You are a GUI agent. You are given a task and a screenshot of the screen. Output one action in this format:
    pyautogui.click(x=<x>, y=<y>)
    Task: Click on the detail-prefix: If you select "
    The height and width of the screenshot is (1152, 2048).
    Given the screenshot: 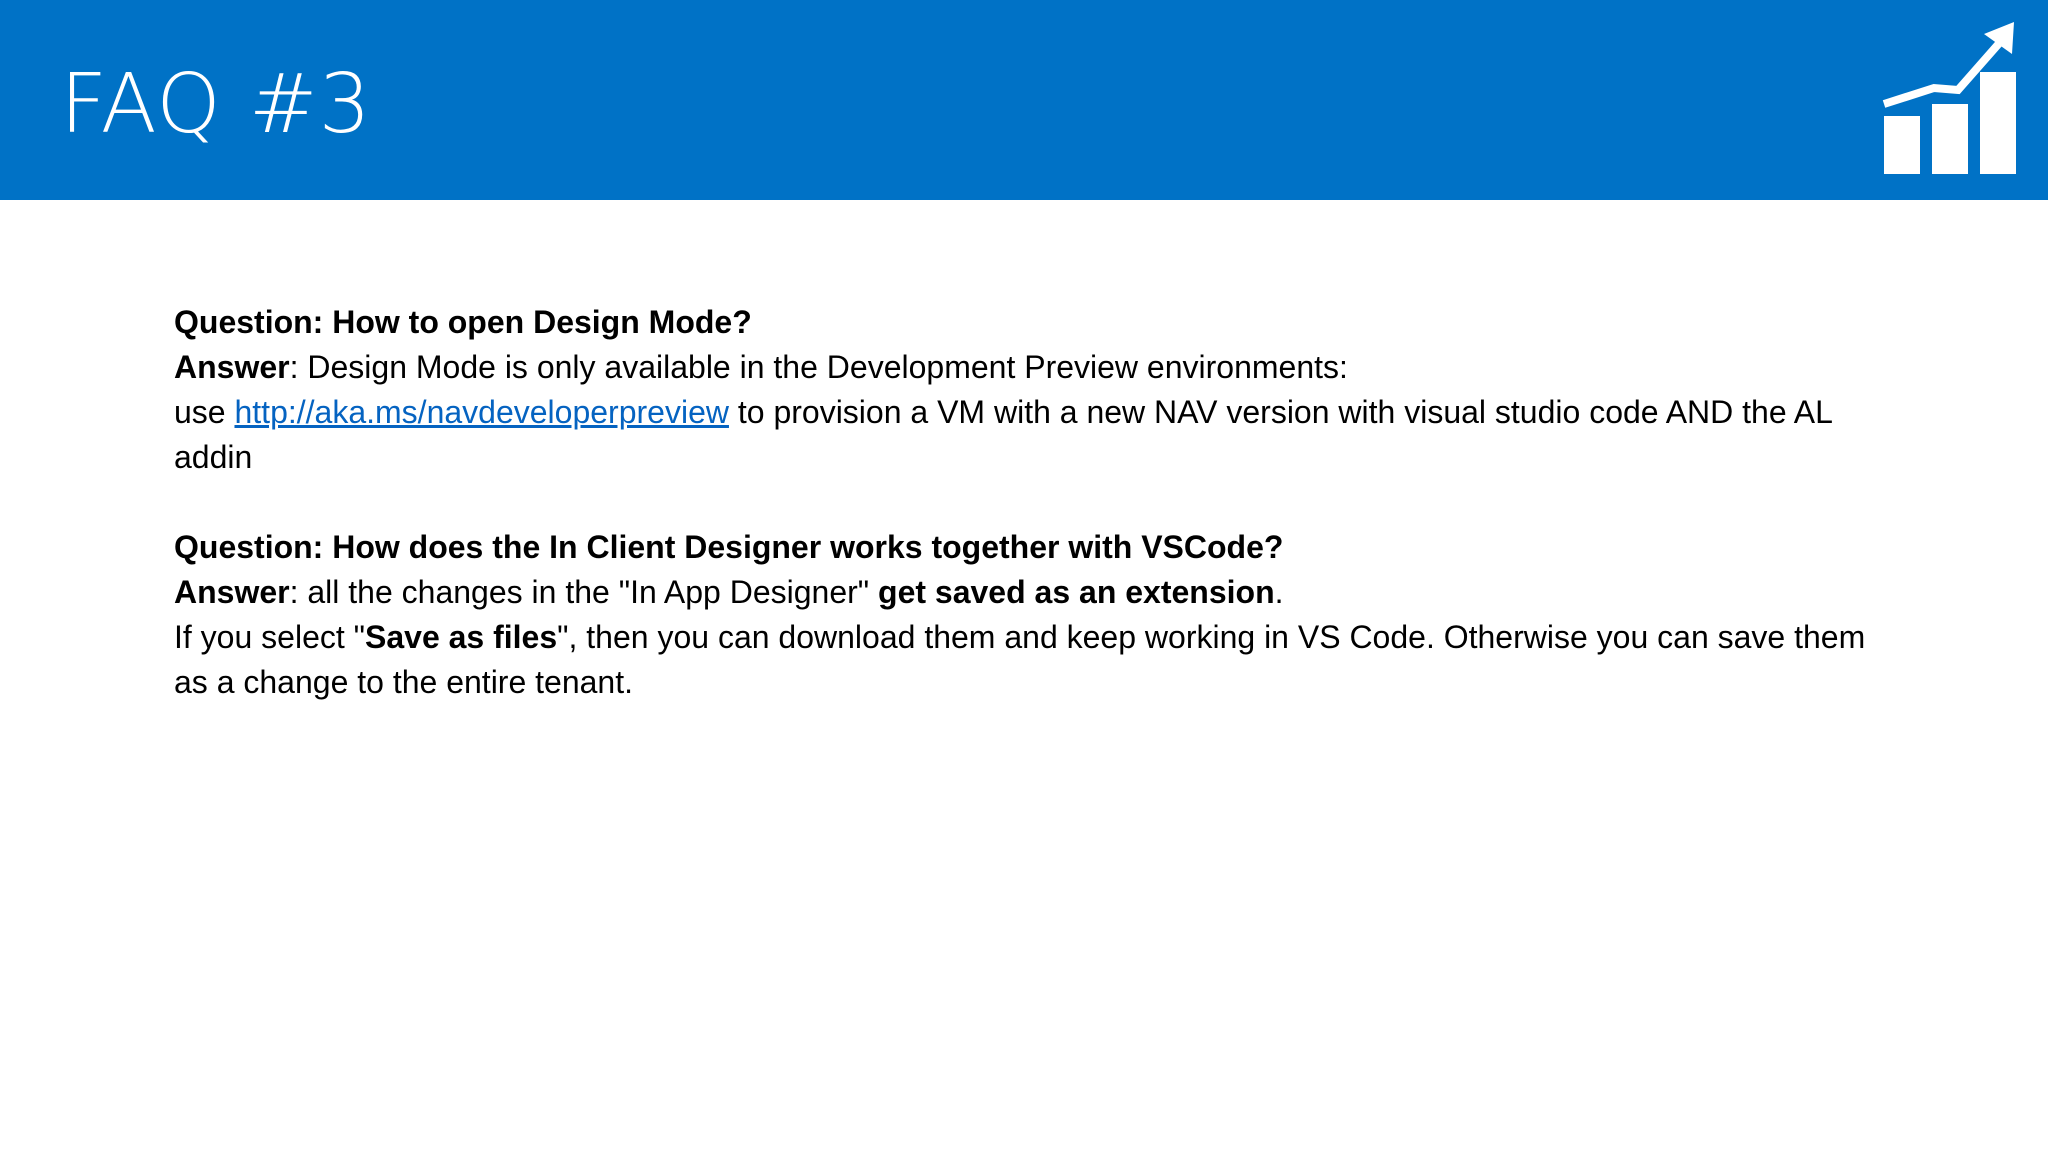 What is the action you would take?
    pyautogui.click(x=269, y=637)
    